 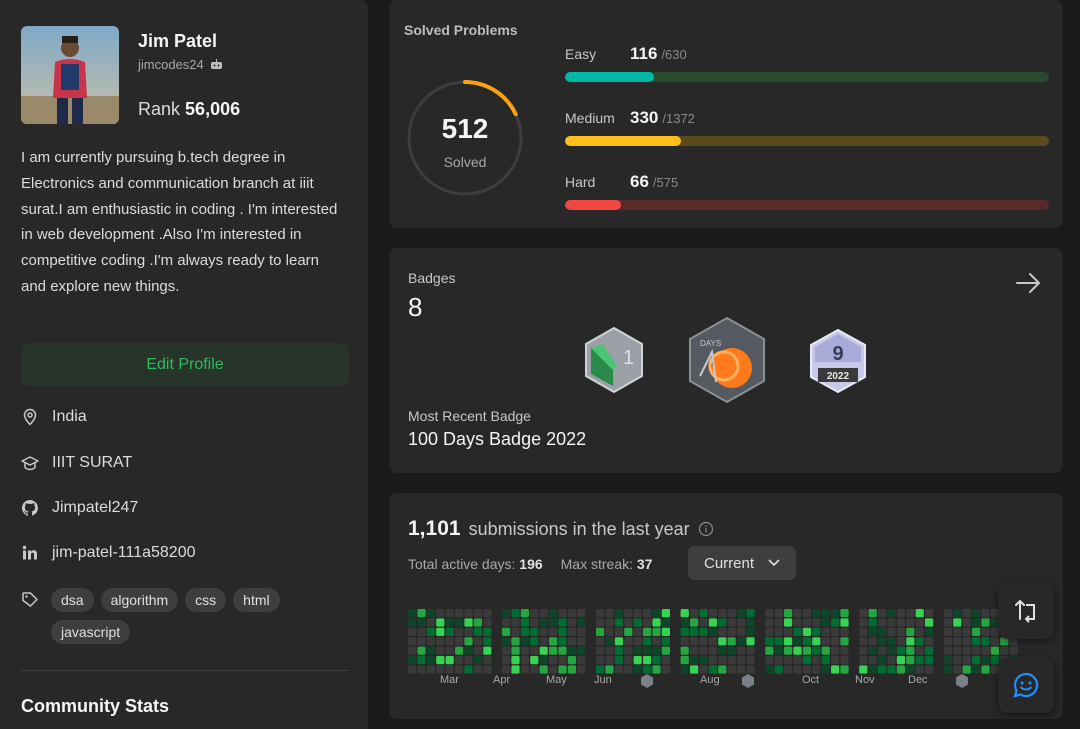 I want to click on badge-marker-icon, so click(x=962, y=681).